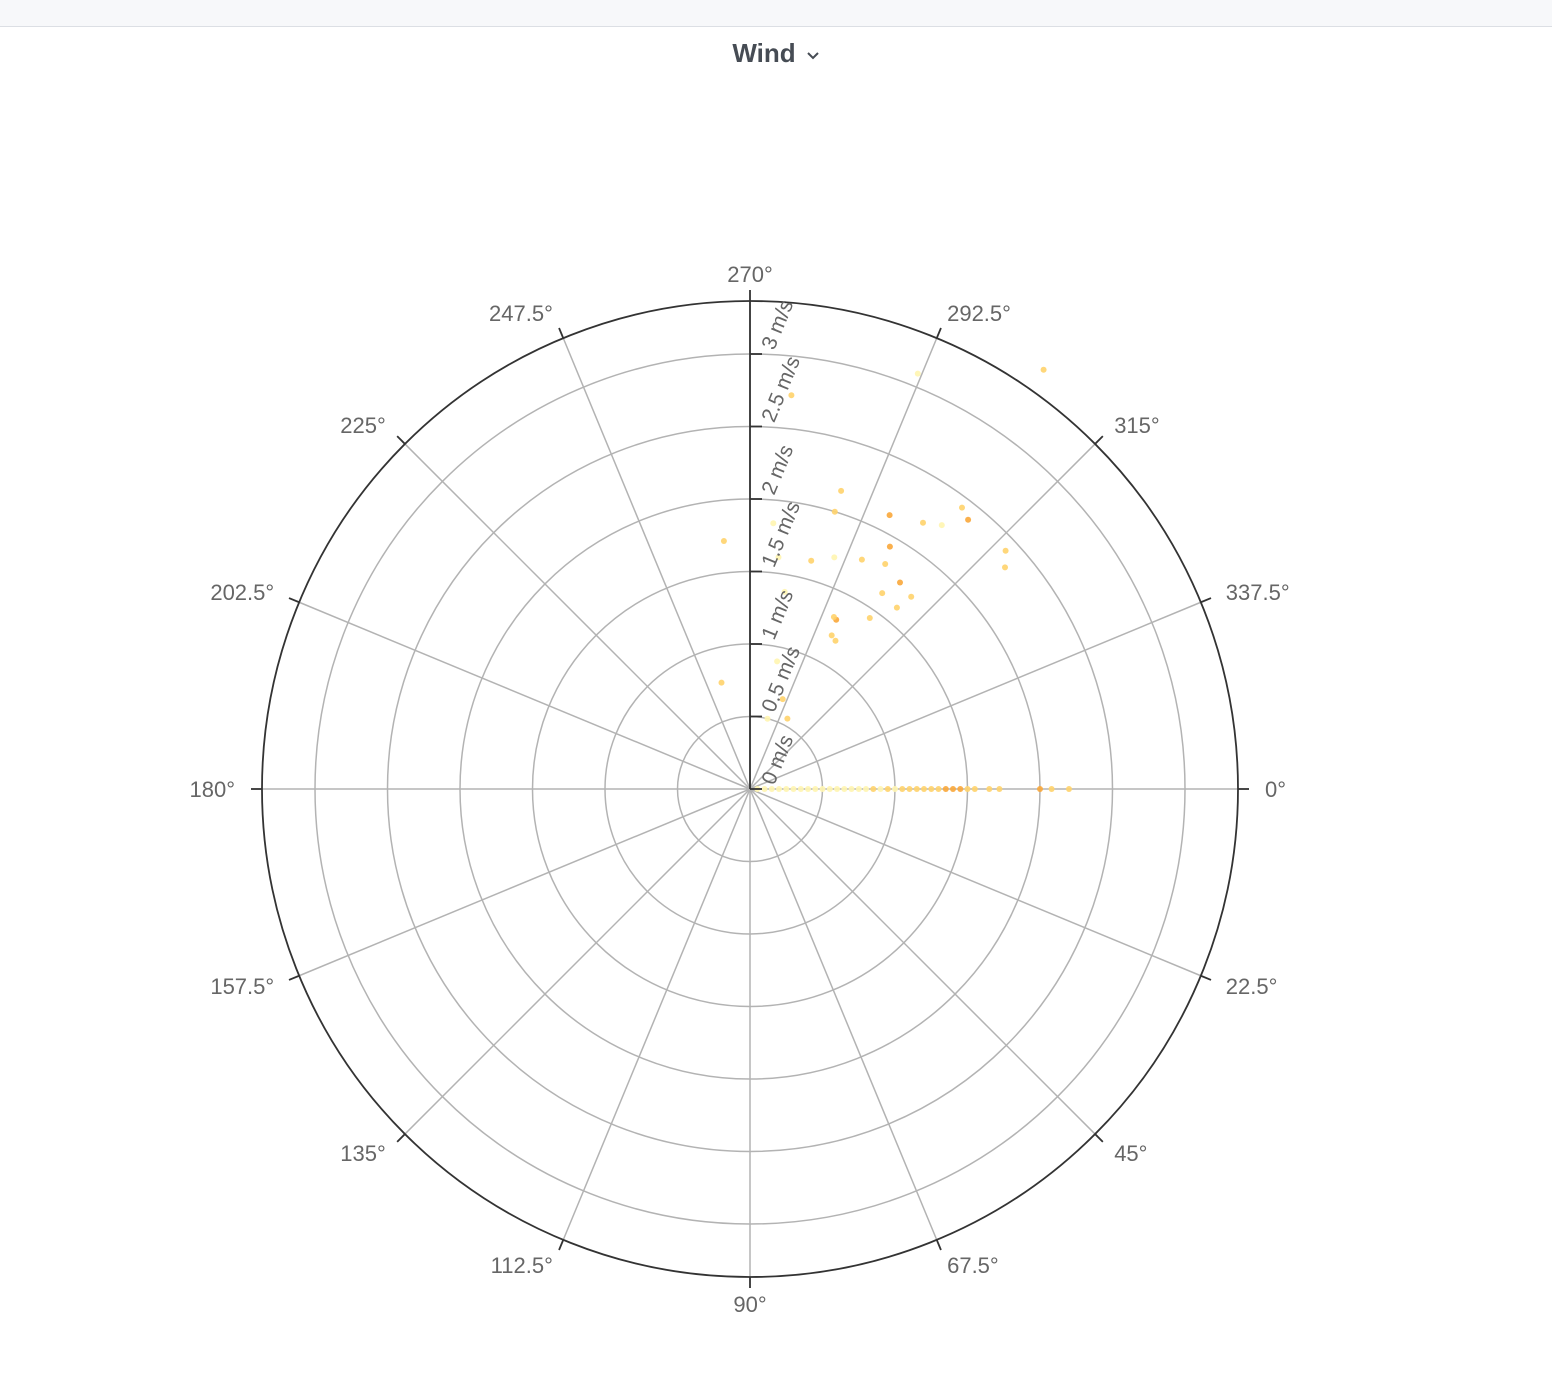 The image size is (1552, 1386). Describe the element at coordinates (777, 760) in the screenshot. I see `radial-tick-label: 0 m/s` at that location.